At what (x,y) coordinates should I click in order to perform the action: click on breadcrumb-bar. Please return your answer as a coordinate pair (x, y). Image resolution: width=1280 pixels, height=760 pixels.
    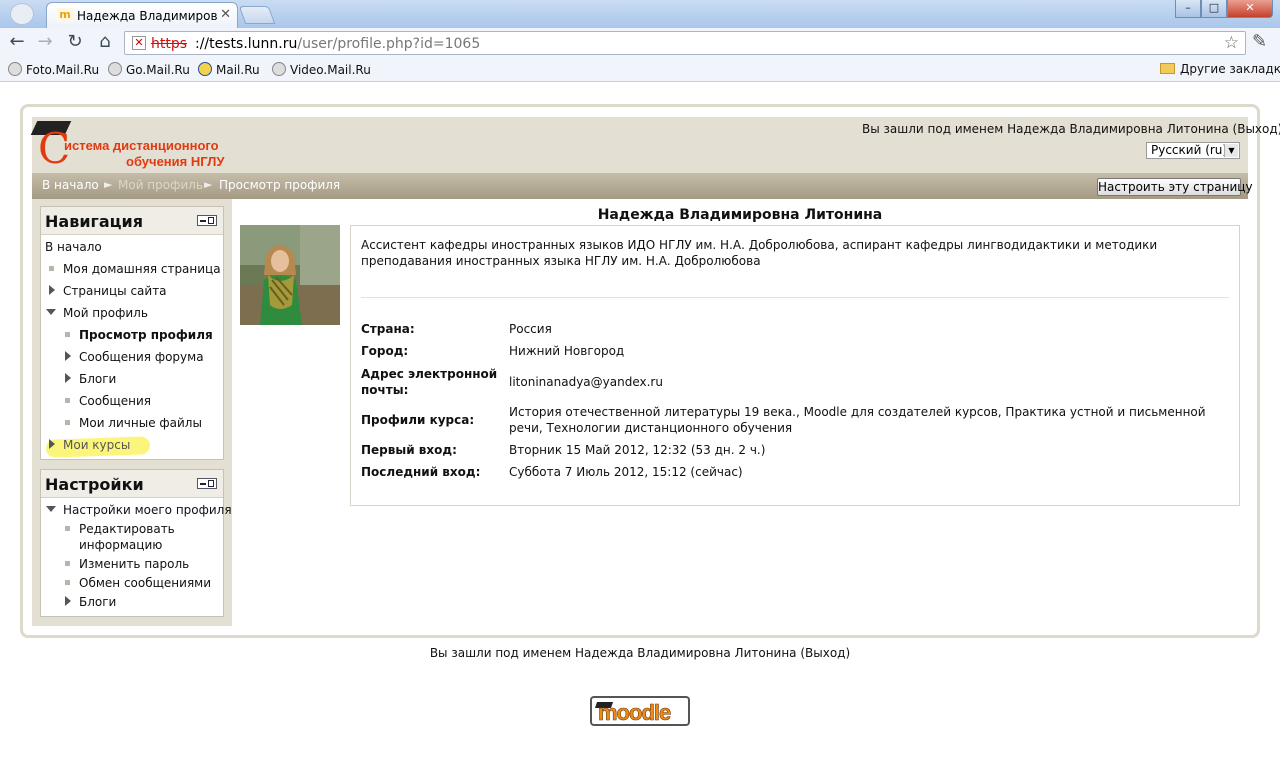
    Looking at the image, I should click on (640, 186).